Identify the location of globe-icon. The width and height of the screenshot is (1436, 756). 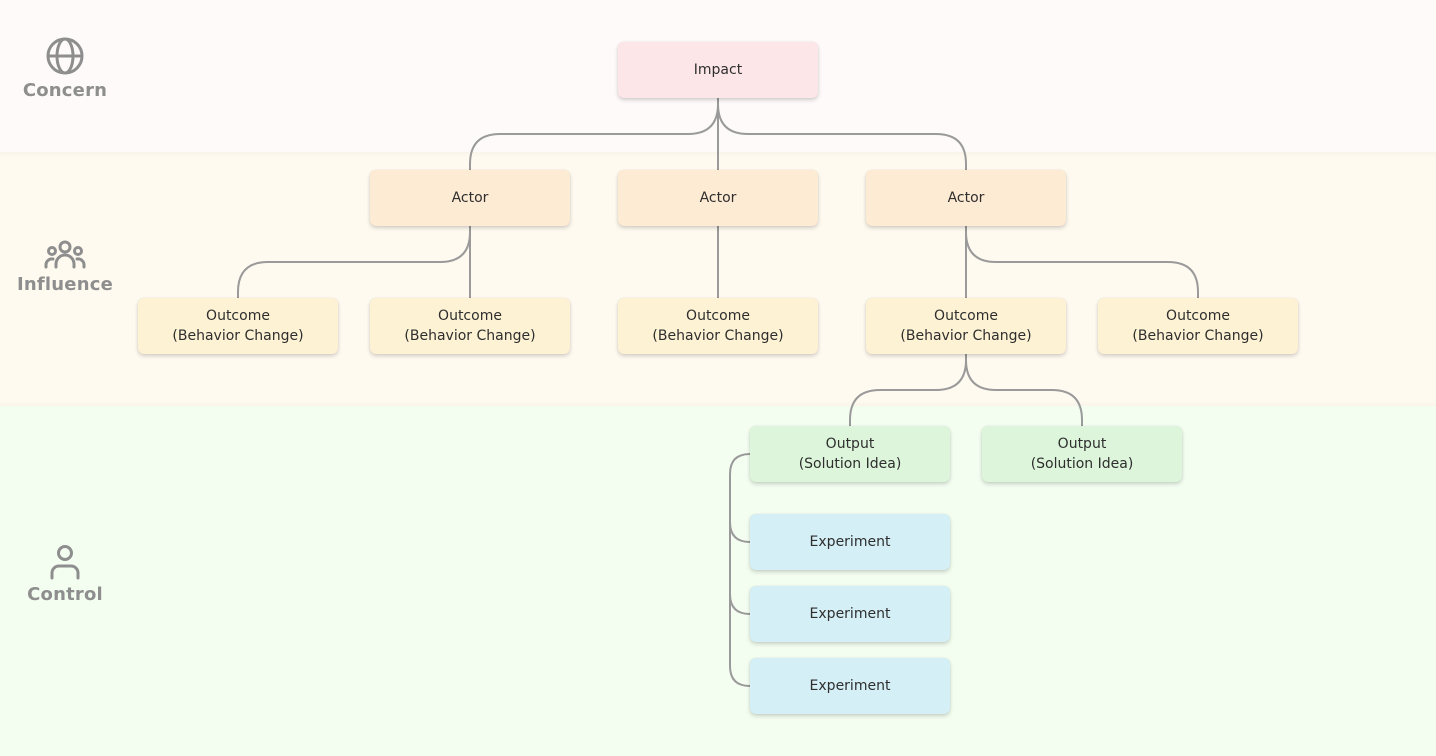
(65, 56).